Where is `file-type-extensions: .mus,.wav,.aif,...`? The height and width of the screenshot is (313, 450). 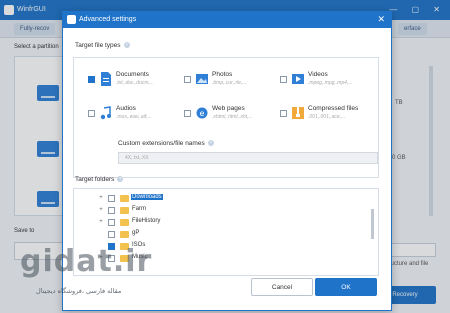
file-type-extensions: .mus,.wav,.aif,... is located at coordinates (134, 117).